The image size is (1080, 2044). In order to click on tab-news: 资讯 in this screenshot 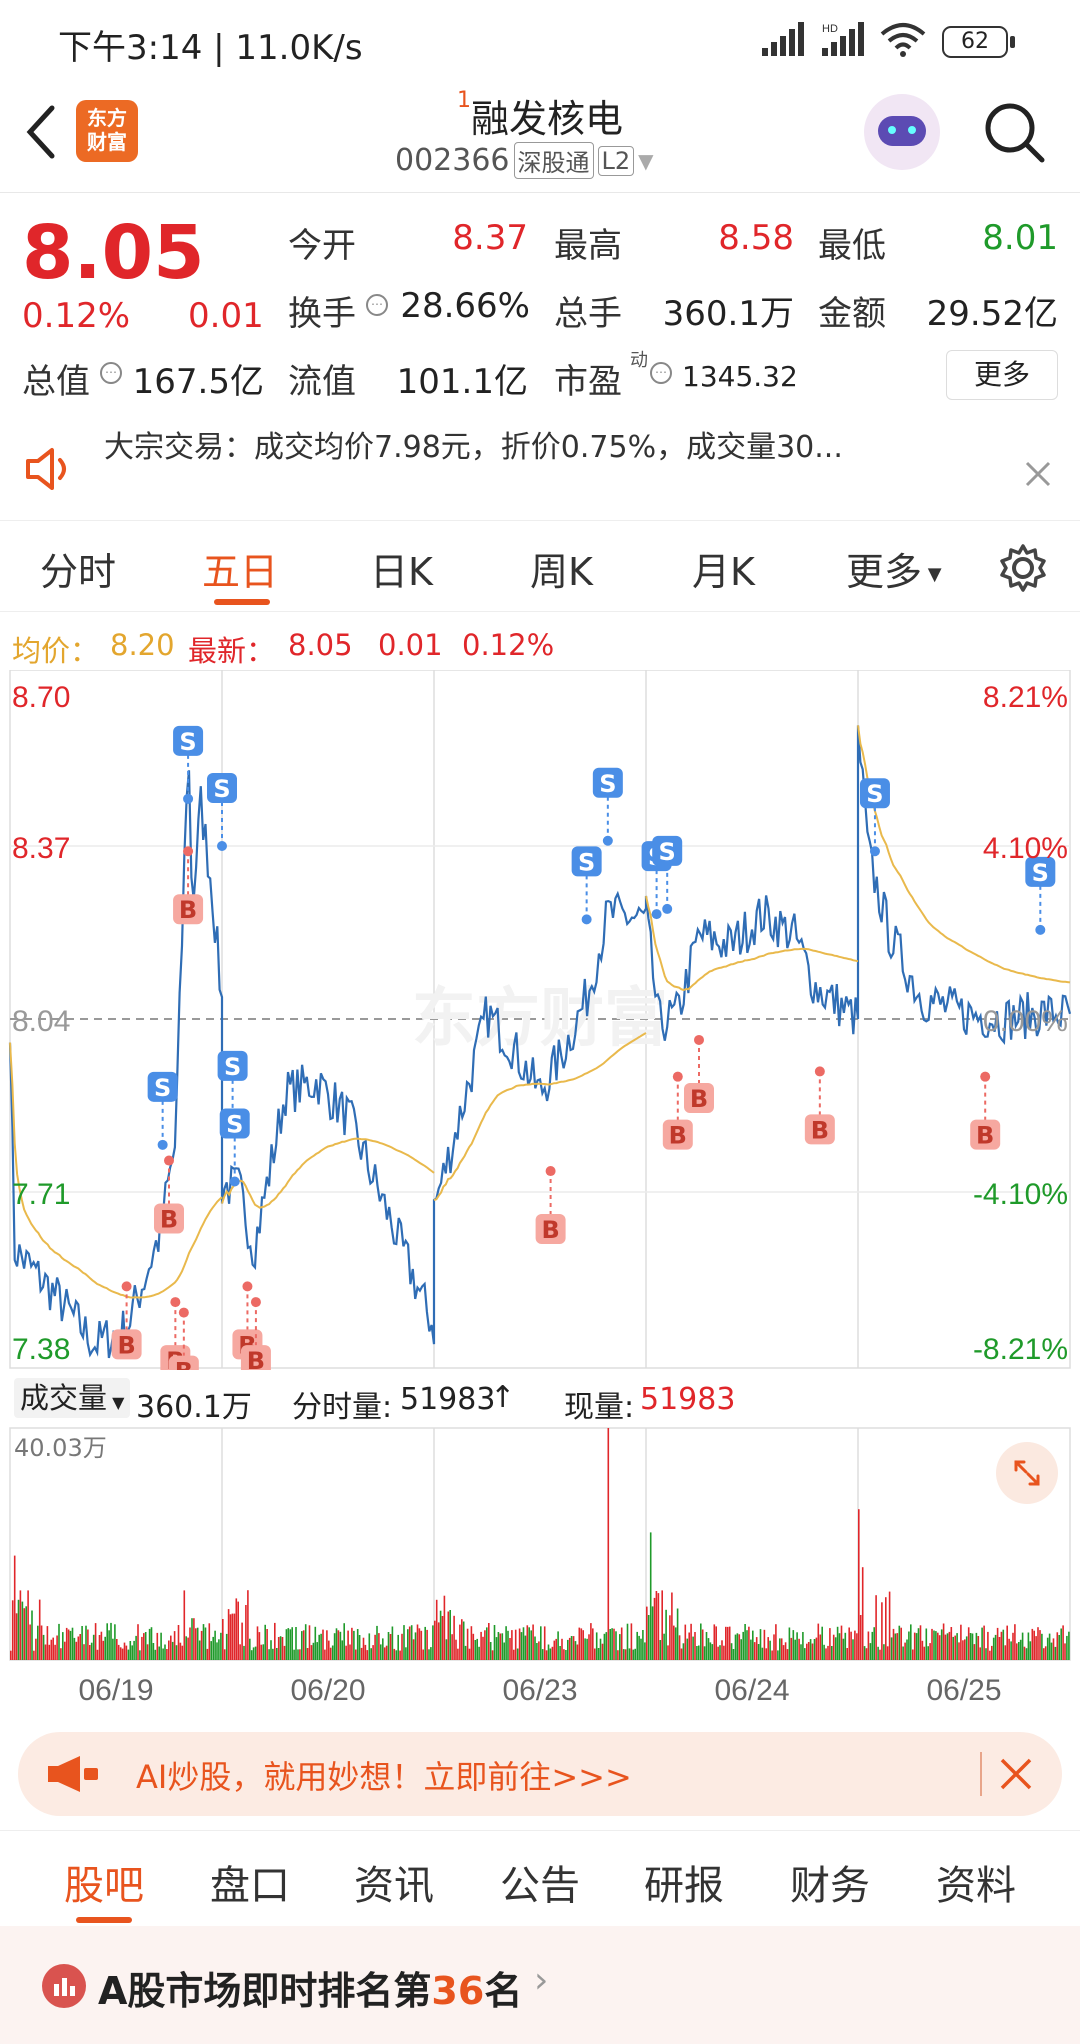, I will do `click(394, 1882)`.